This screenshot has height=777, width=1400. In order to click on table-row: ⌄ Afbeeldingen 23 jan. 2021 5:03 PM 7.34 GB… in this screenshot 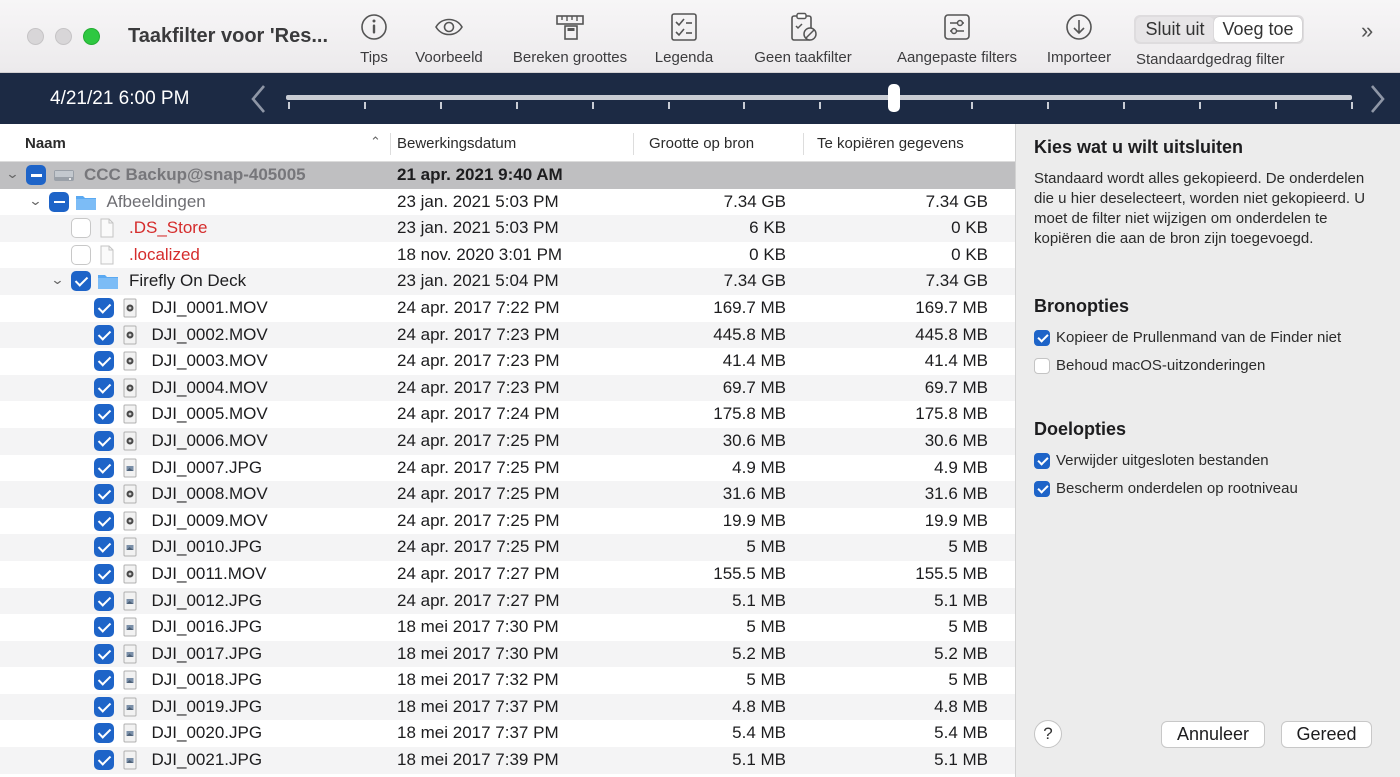, I will do `click(507, 202)`.